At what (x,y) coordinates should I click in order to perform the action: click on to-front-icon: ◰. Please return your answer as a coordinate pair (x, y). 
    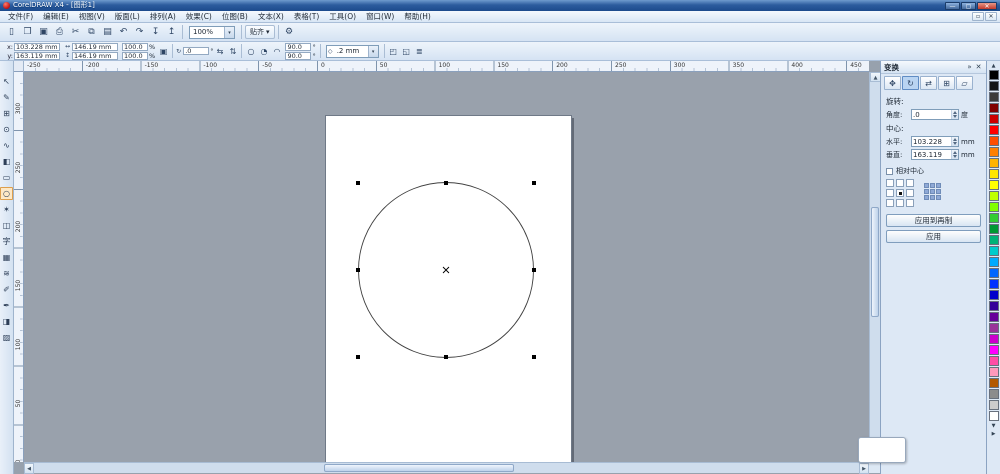
    Looking at the image, I should click on (393, 51).